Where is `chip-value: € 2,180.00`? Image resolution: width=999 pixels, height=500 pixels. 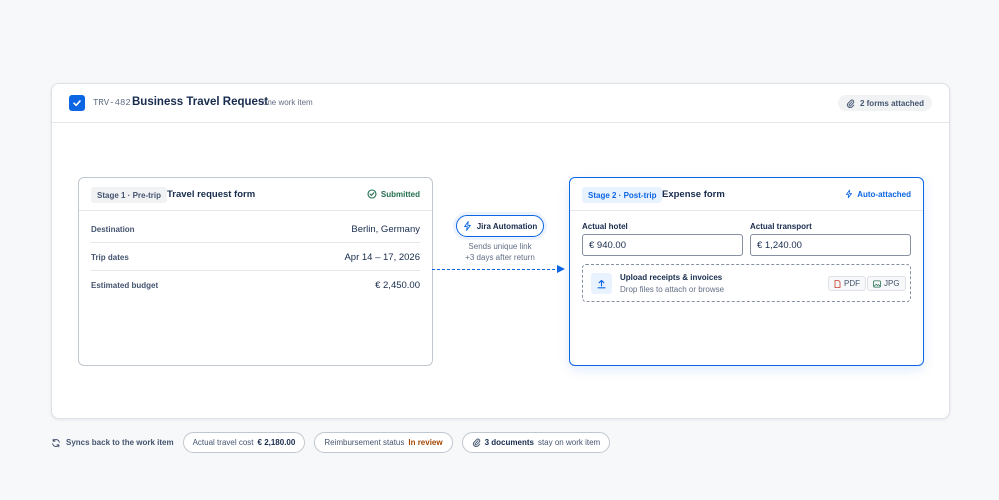
chip-value: € 2,180.00 is located at coordinates (276, 442).